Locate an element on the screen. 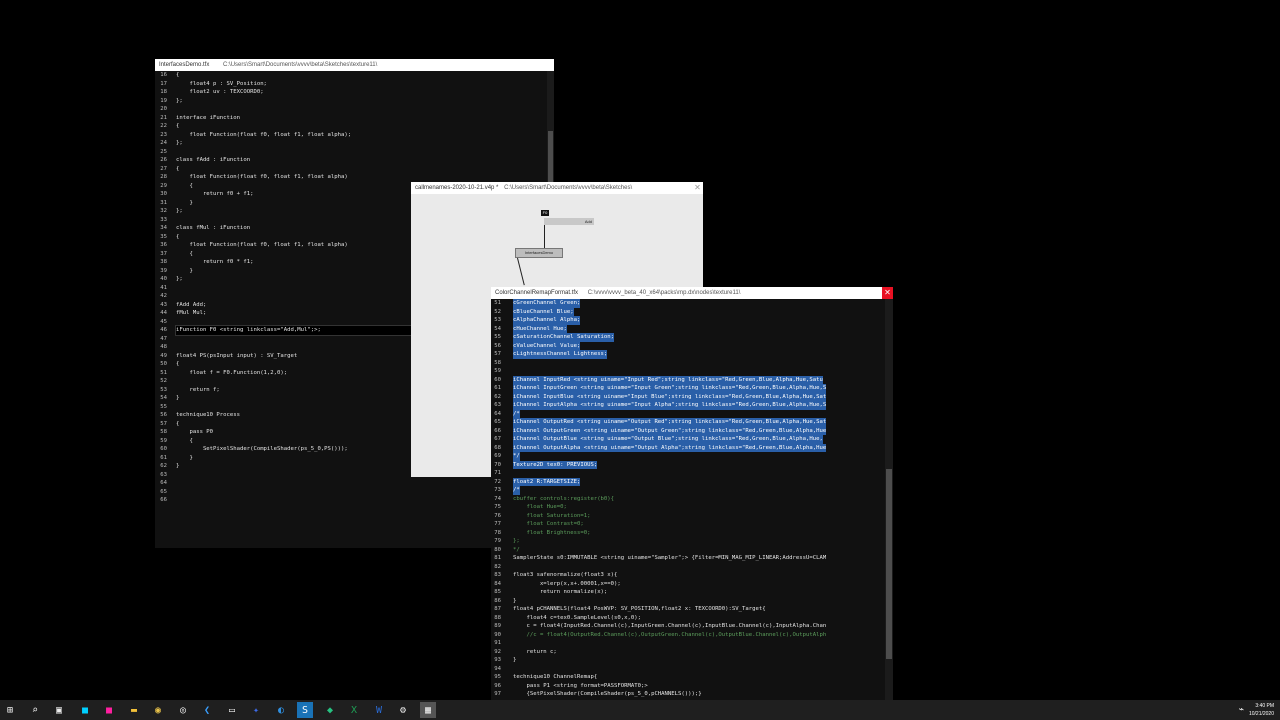 The width and height of the screenshot is (1280, 720). vvvv-icon: ▦ is located at coordinates (428, 710).